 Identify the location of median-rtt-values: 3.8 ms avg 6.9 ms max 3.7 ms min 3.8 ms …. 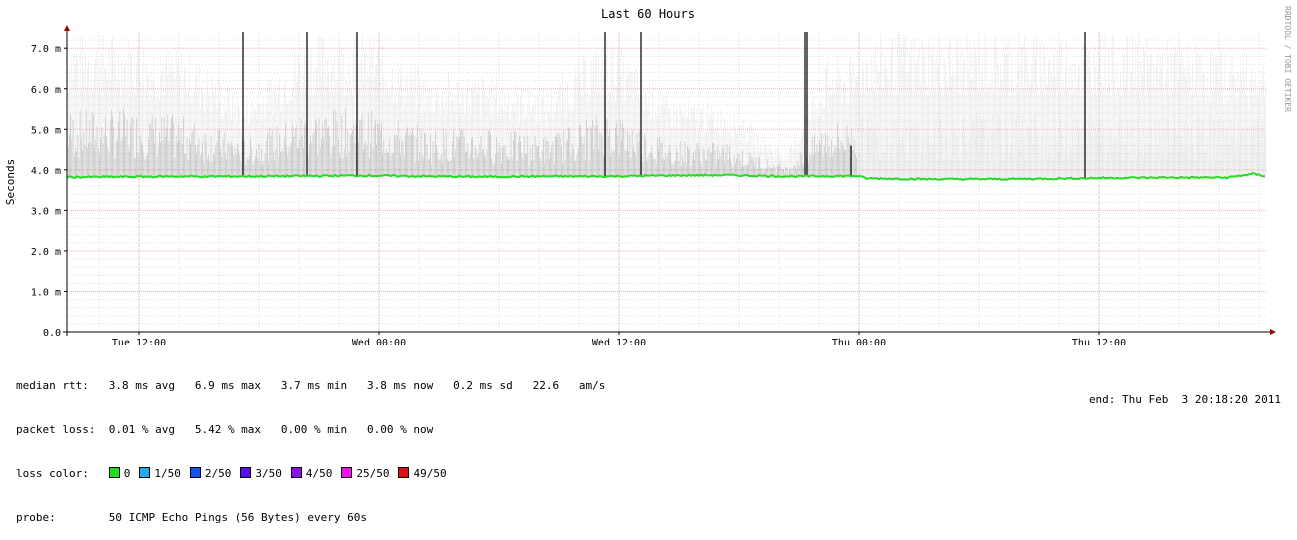
(357, 386).